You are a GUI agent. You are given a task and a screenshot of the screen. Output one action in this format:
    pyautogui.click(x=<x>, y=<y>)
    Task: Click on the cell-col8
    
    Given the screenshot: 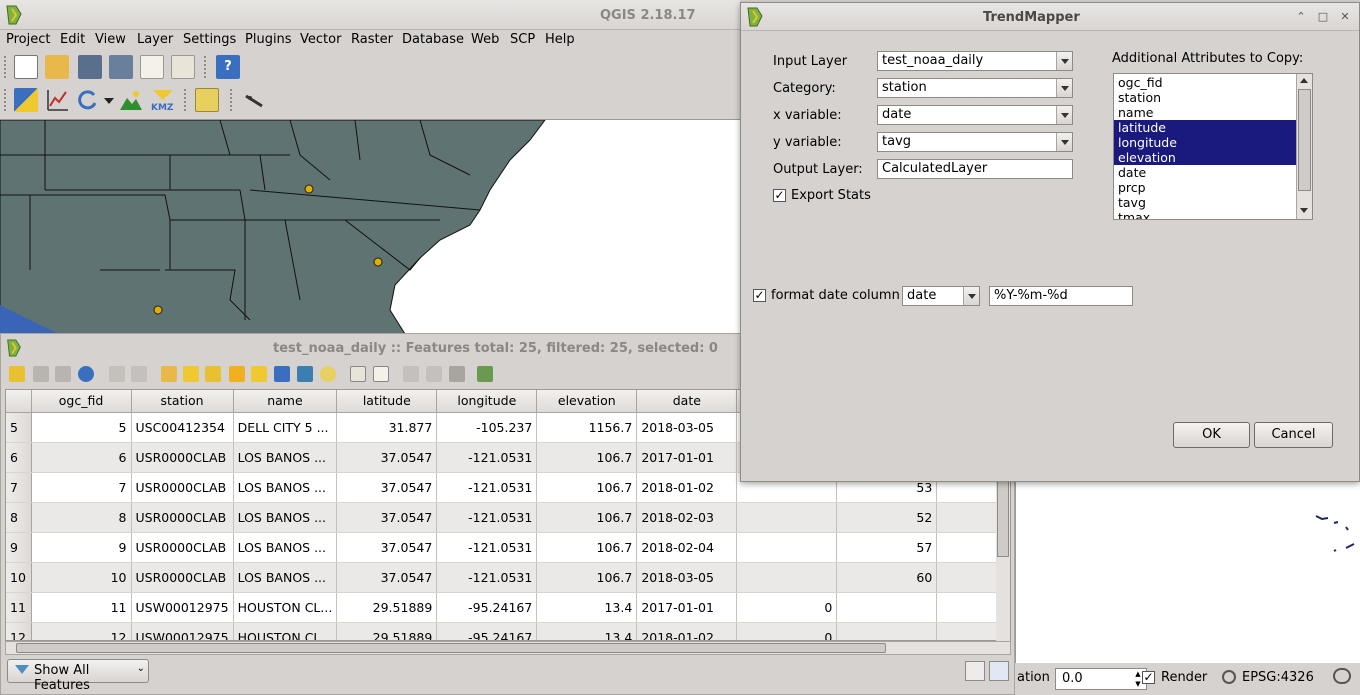 What is the action you would take?
    pyautogui.click(x=787, y=547)
    